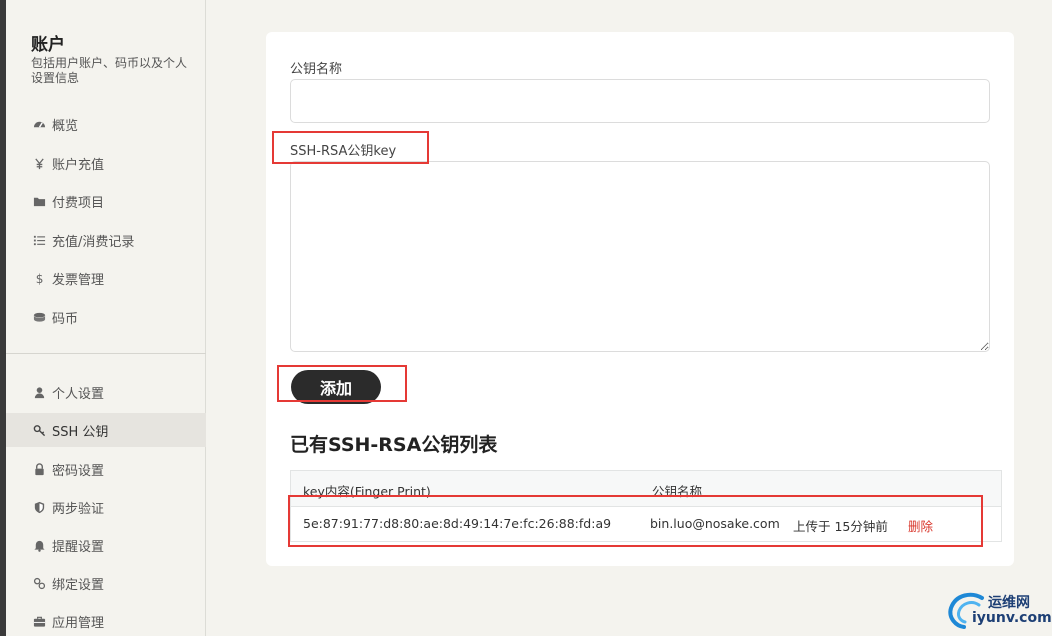 Image resolution: width=1052 pixels, height=636 pixels. What do you see at coordinates (106, 163) in the screenshot?
I see `sidebar-item-recharge: 账户充值` at bounding box center [106, 163].